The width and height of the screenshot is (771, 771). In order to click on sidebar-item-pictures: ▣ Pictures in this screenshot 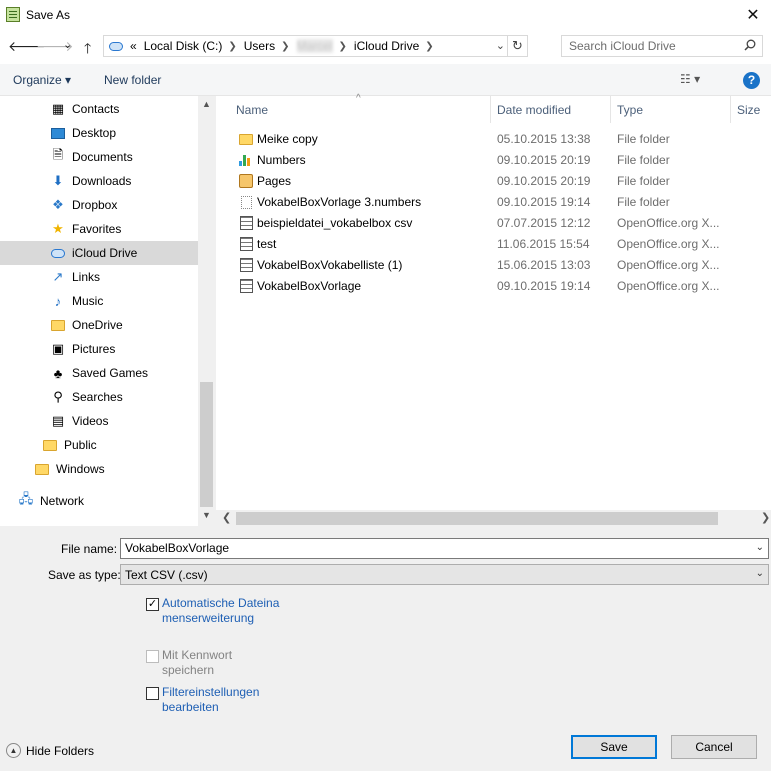, I will do `click(99, 349)`.